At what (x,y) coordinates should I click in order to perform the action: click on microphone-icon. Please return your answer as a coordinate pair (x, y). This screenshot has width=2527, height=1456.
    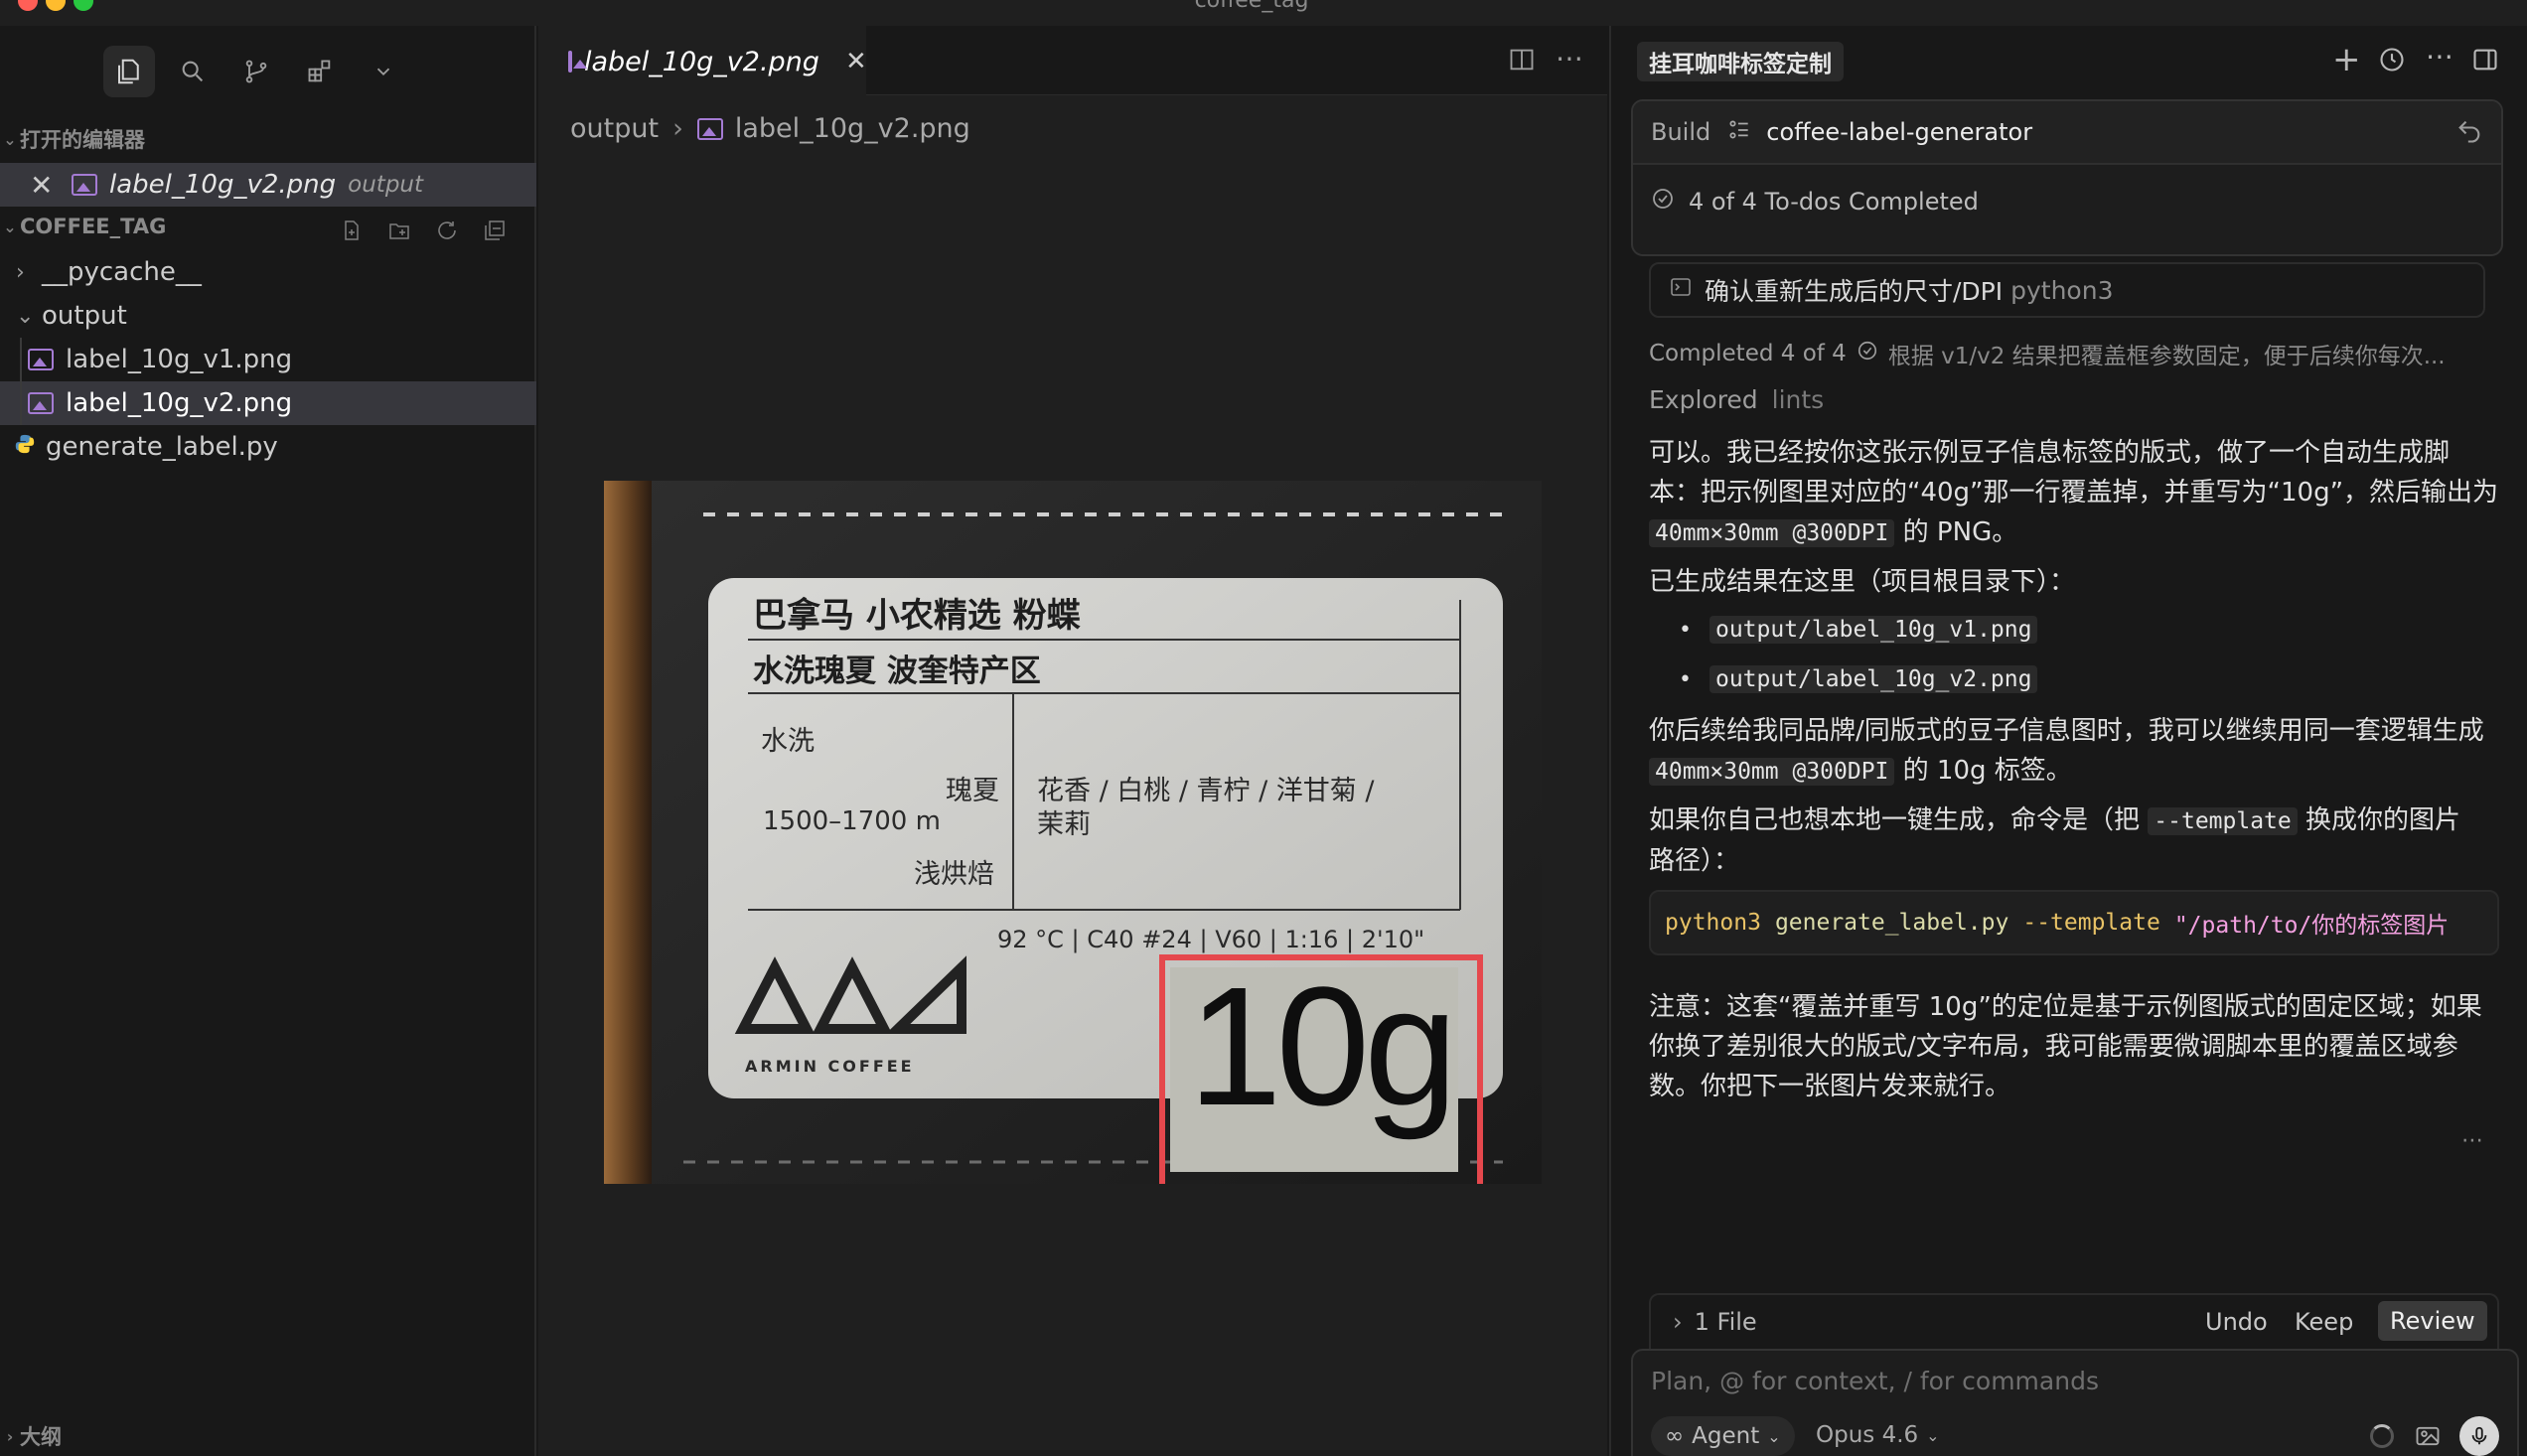
    Looking at the image, I should click on (2479, 1435).